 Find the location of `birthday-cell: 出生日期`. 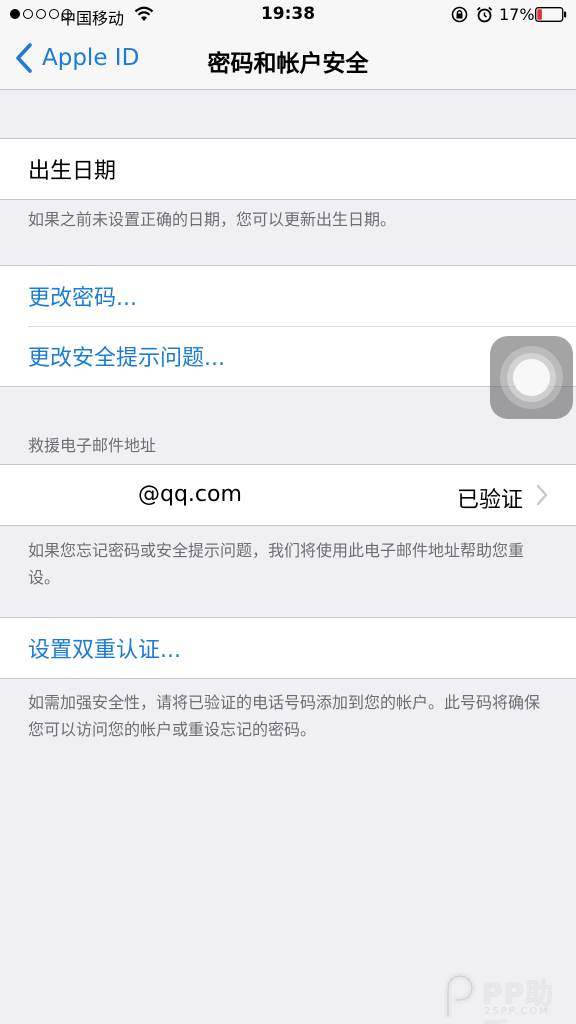

birthday-cell: 出生日期 is located at coordinates (288, 169).